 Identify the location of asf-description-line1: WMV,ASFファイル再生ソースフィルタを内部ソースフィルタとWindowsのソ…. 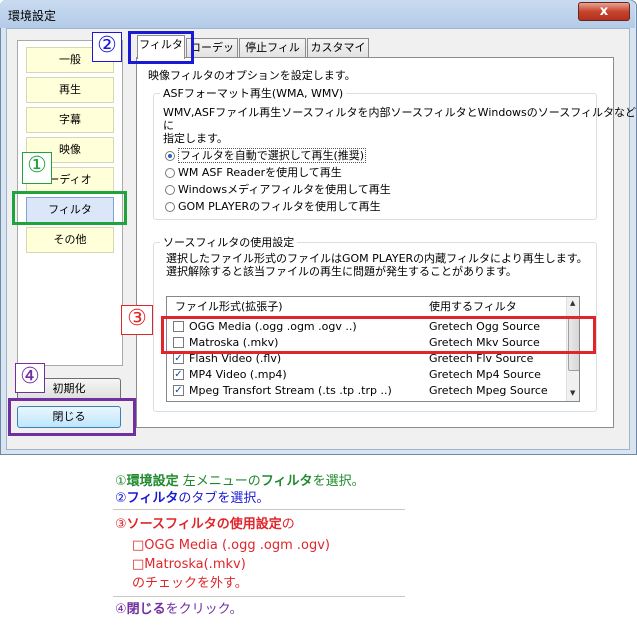
(400, 119).